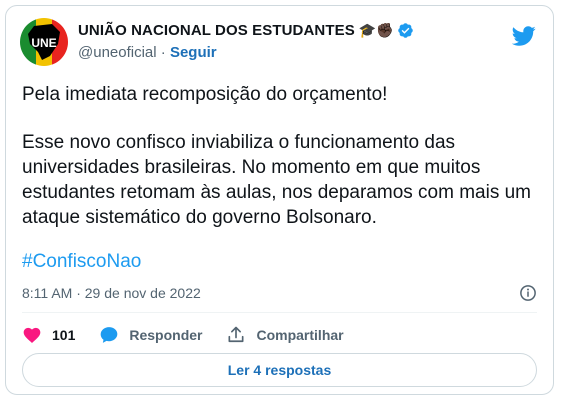 Image resolution: width=561 pixels, height=402 pixels. I want to click on handle-row: @uneoficial · Seguir, so click(147, 52).